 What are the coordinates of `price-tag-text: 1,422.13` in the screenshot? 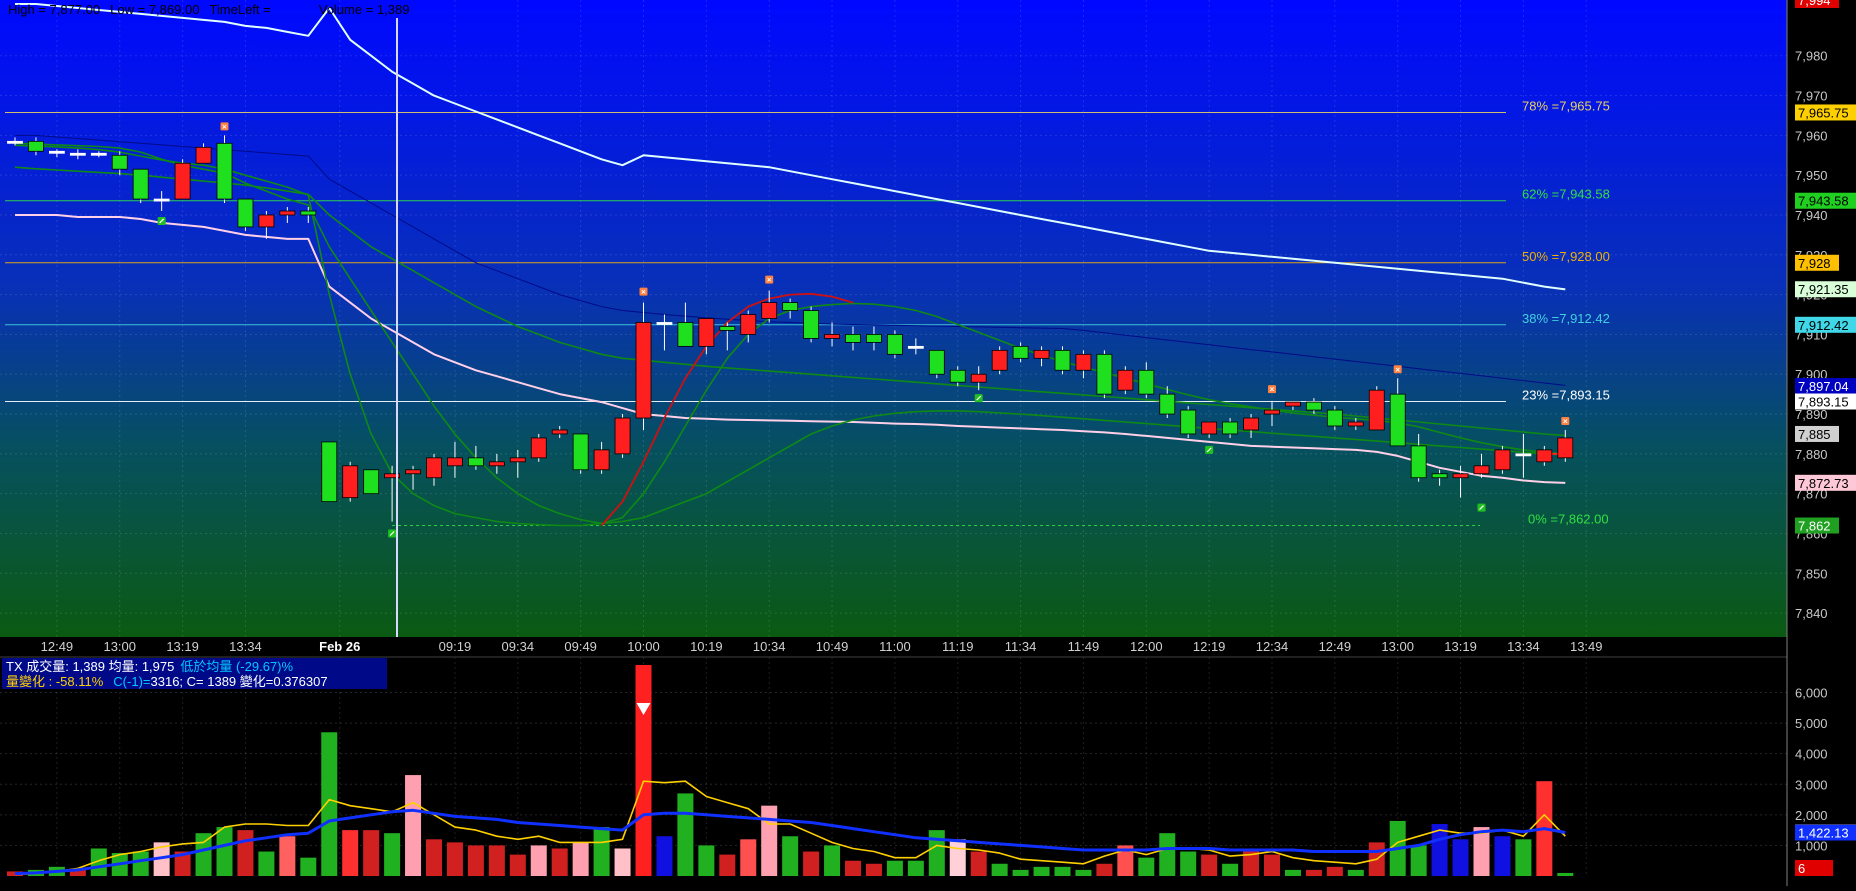 It's located at (1823, 833).